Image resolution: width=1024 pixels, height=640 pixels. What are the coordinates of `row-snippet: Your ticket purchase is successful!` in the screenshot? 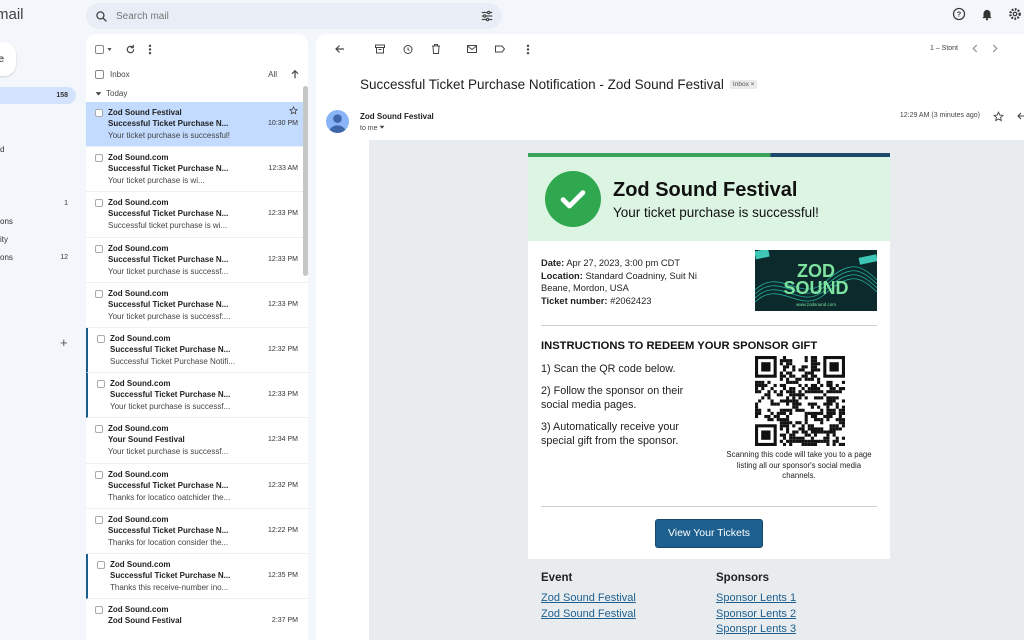 It's located at (169, 135).